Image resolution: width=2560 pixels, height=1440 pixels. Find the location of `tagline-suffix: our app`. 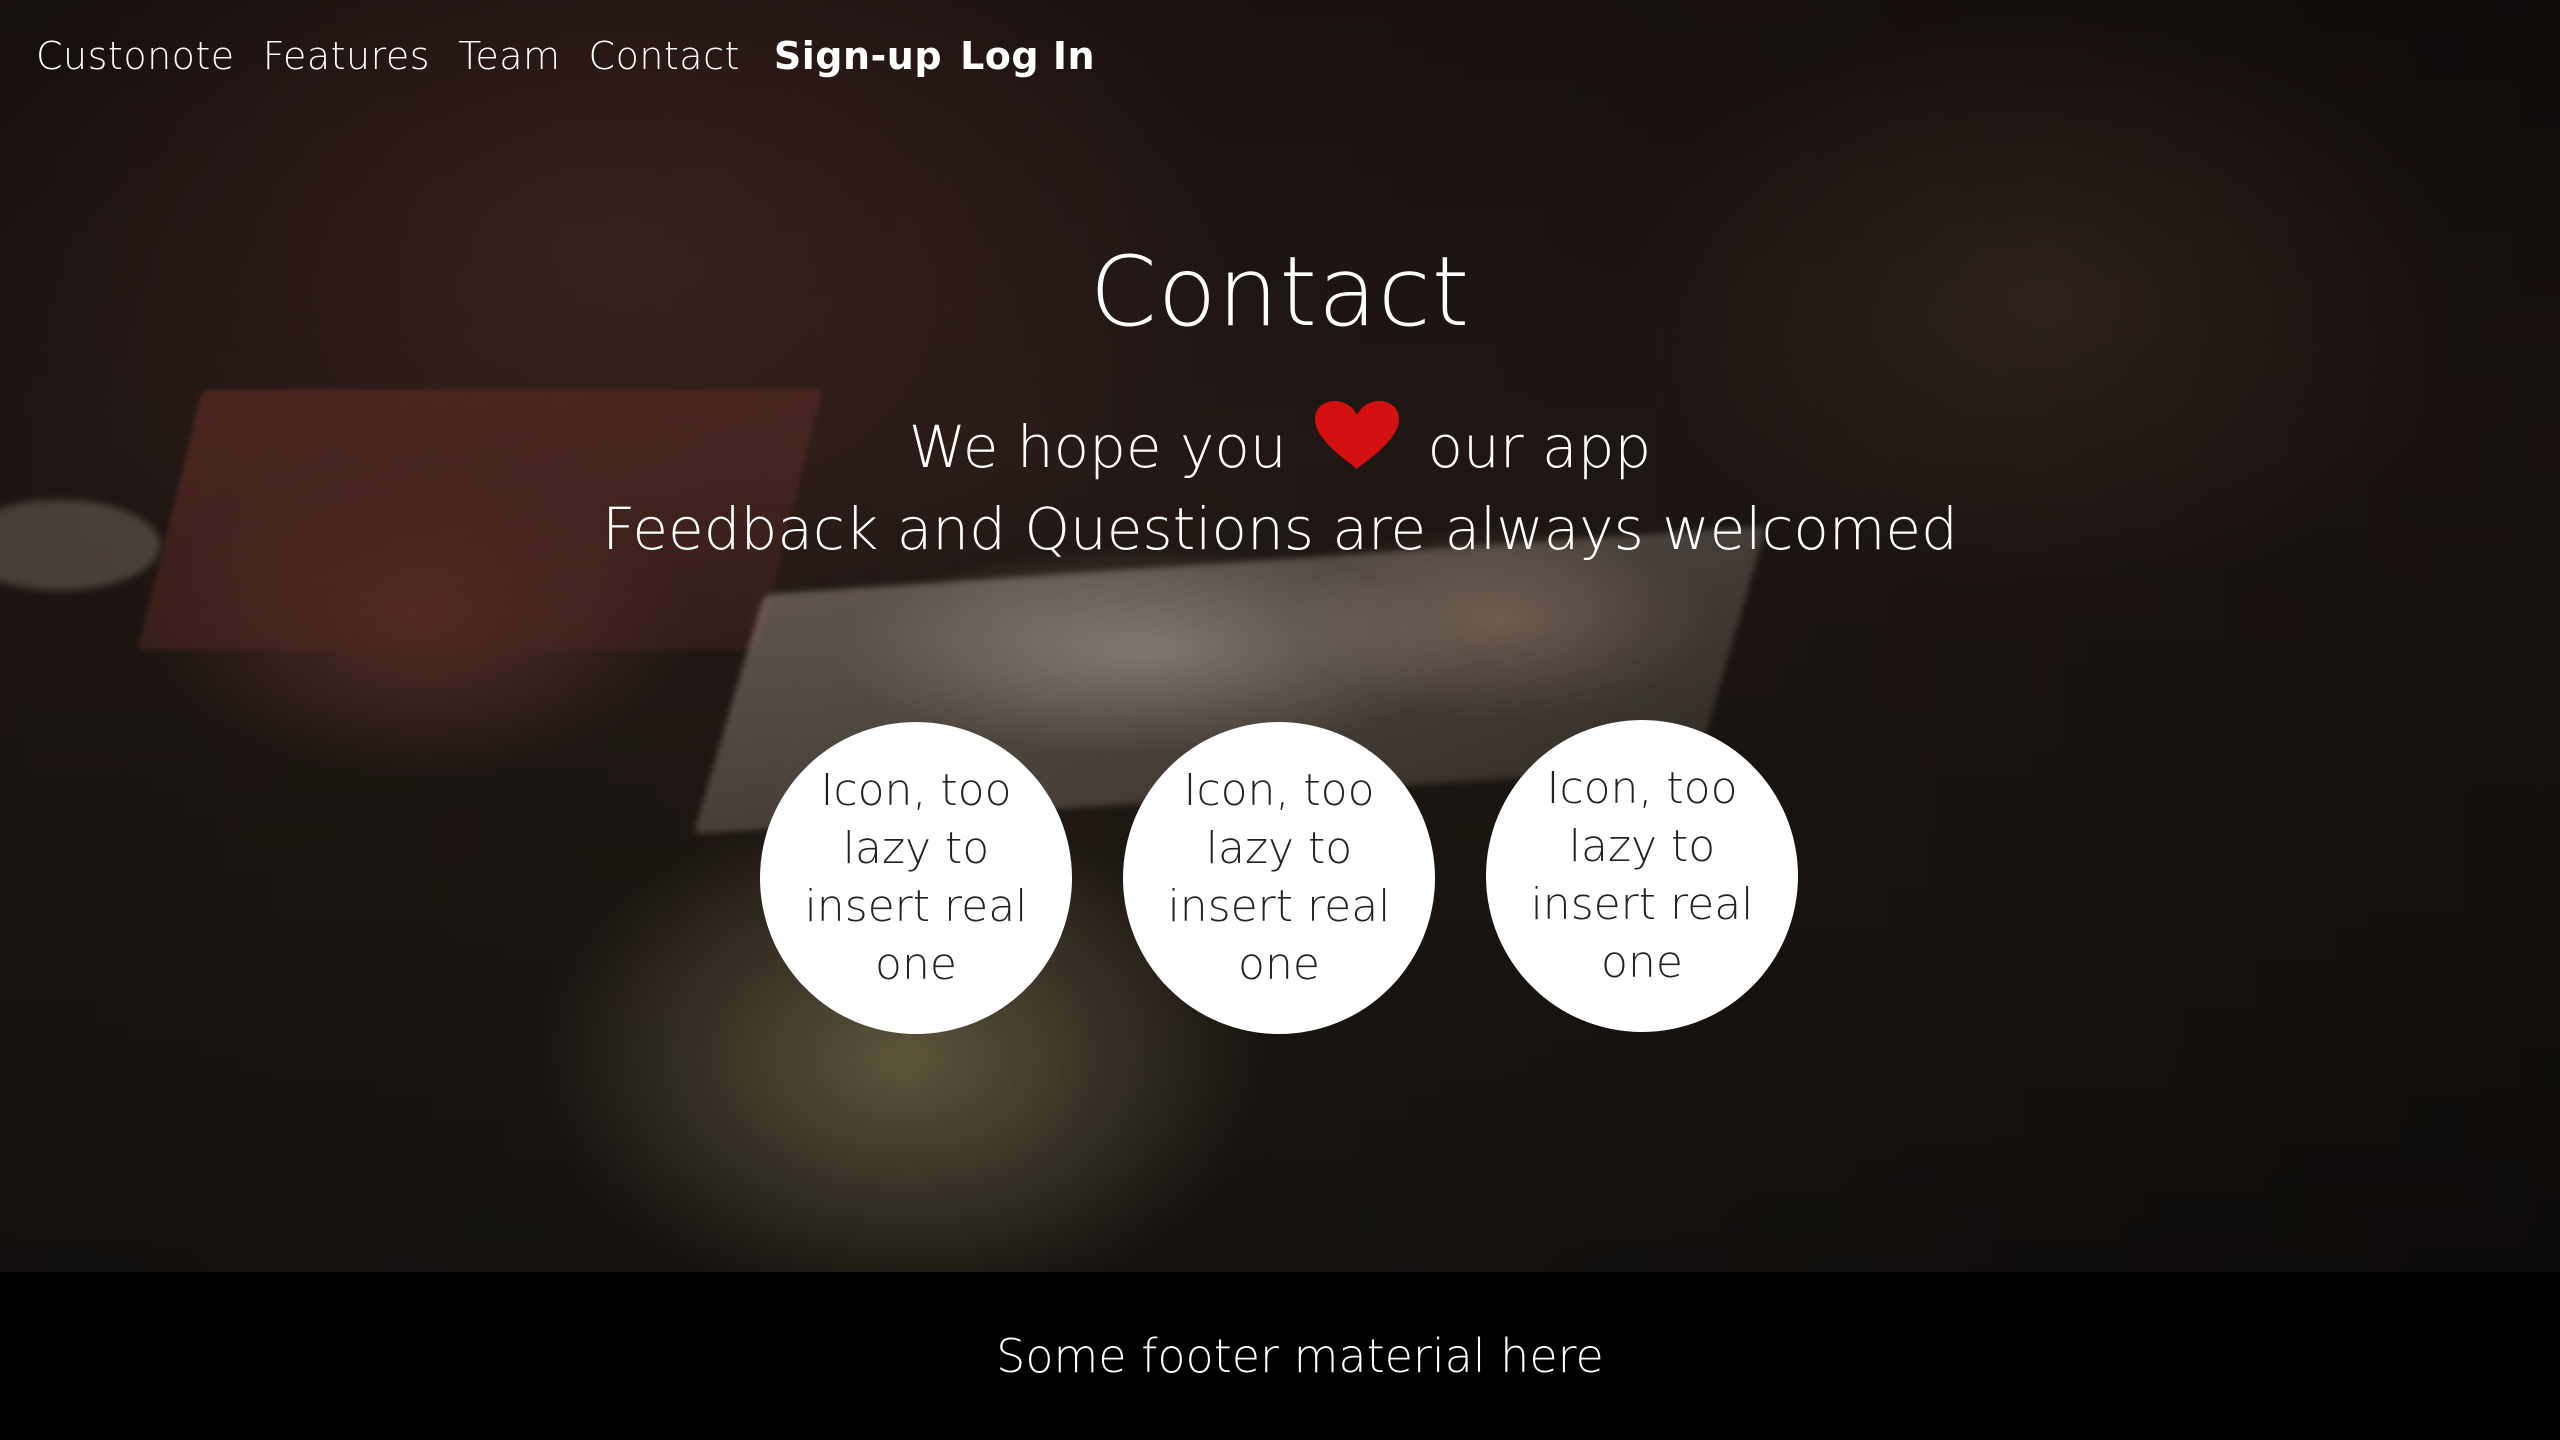

tagline-suffix: our app is located at coordinates (1539, 447).